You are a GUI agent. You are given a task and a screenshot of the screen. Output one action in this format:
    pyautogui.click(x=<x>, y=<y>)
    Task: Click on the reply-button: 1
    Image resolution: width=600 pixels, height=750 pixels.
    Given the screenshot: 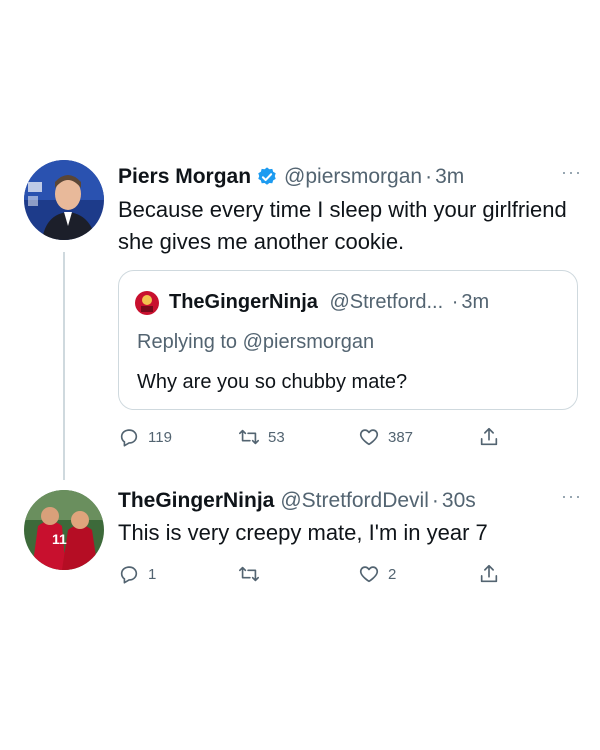 What is the action you would take?
    pyautogui.click(x=137, y=574)
    